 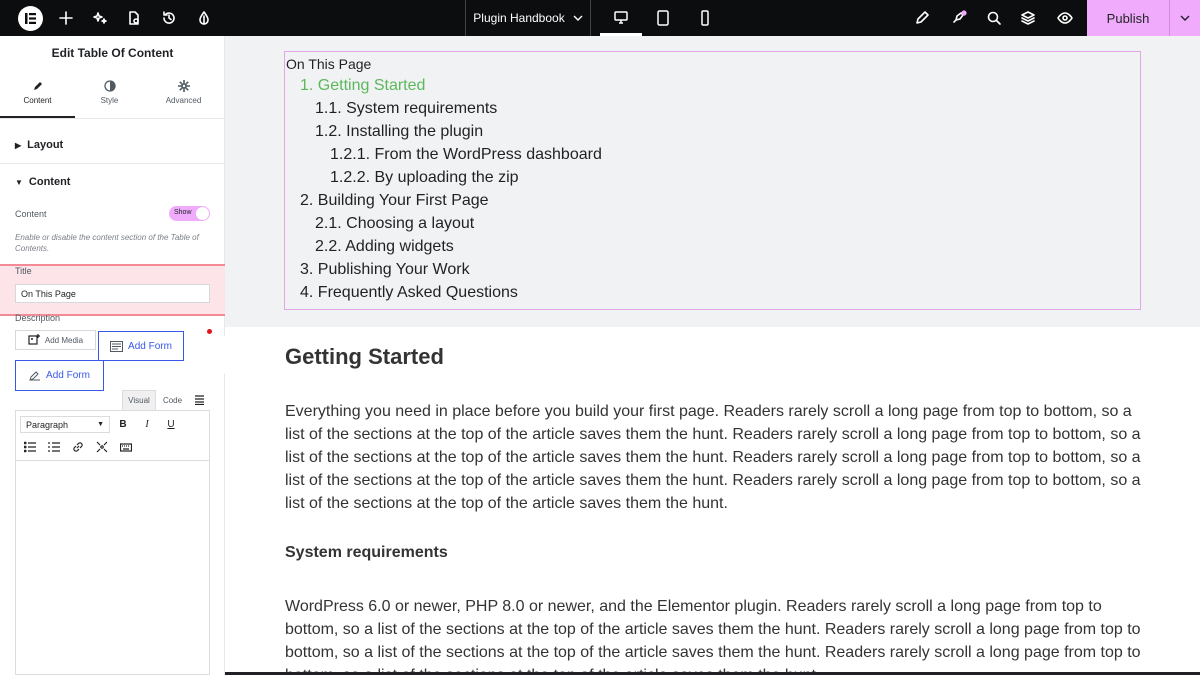 I want to click on tab-content: Content, so click(x=37, y=97).